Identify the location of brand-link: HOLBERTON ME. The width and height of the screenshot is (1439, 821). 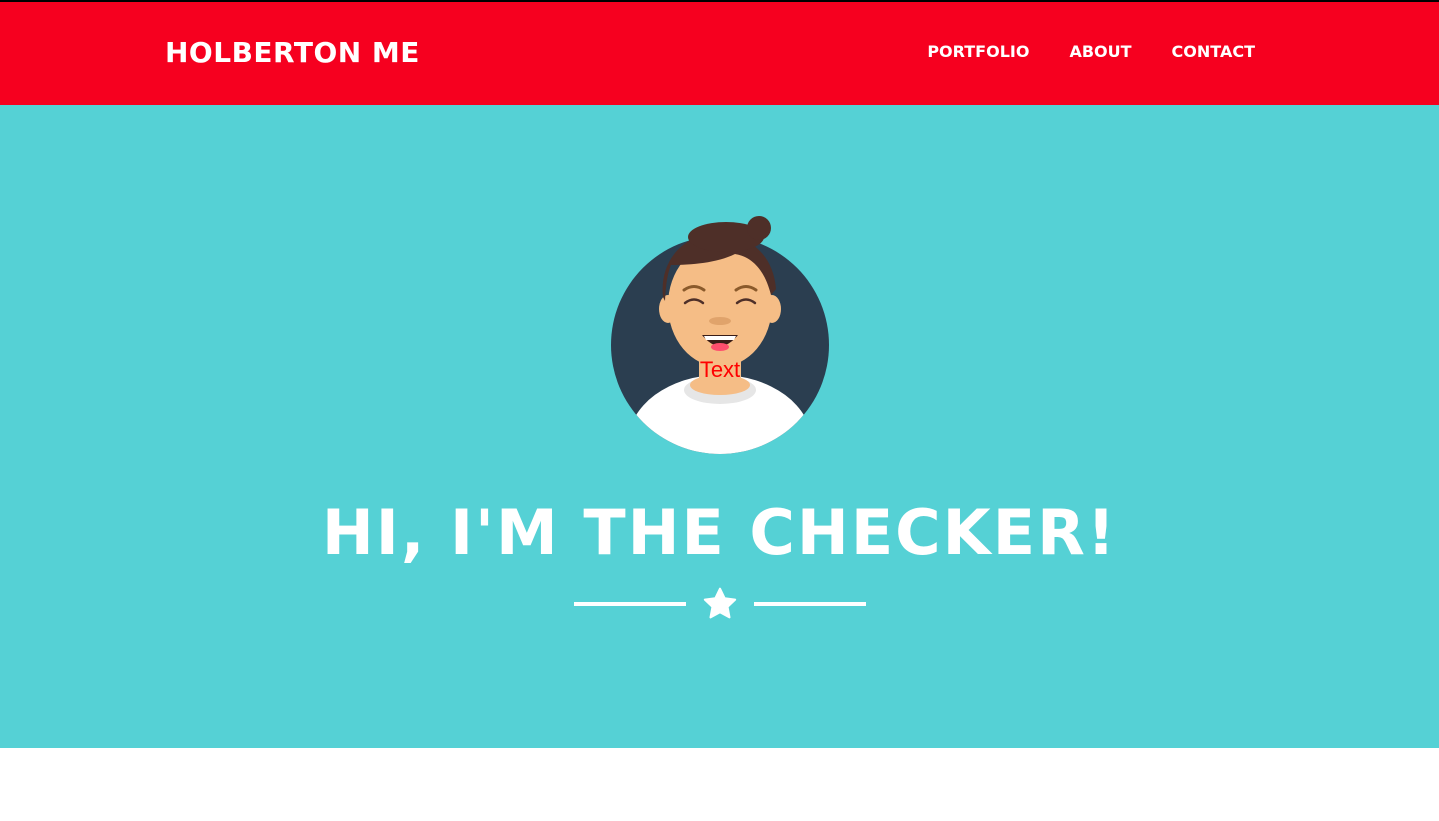
(292, 53).